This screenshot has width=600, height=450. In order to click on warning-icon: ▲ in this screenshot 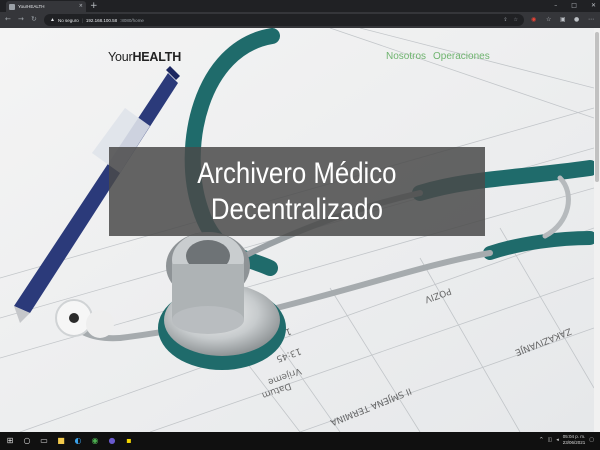, I will do `click(52, 20)`.